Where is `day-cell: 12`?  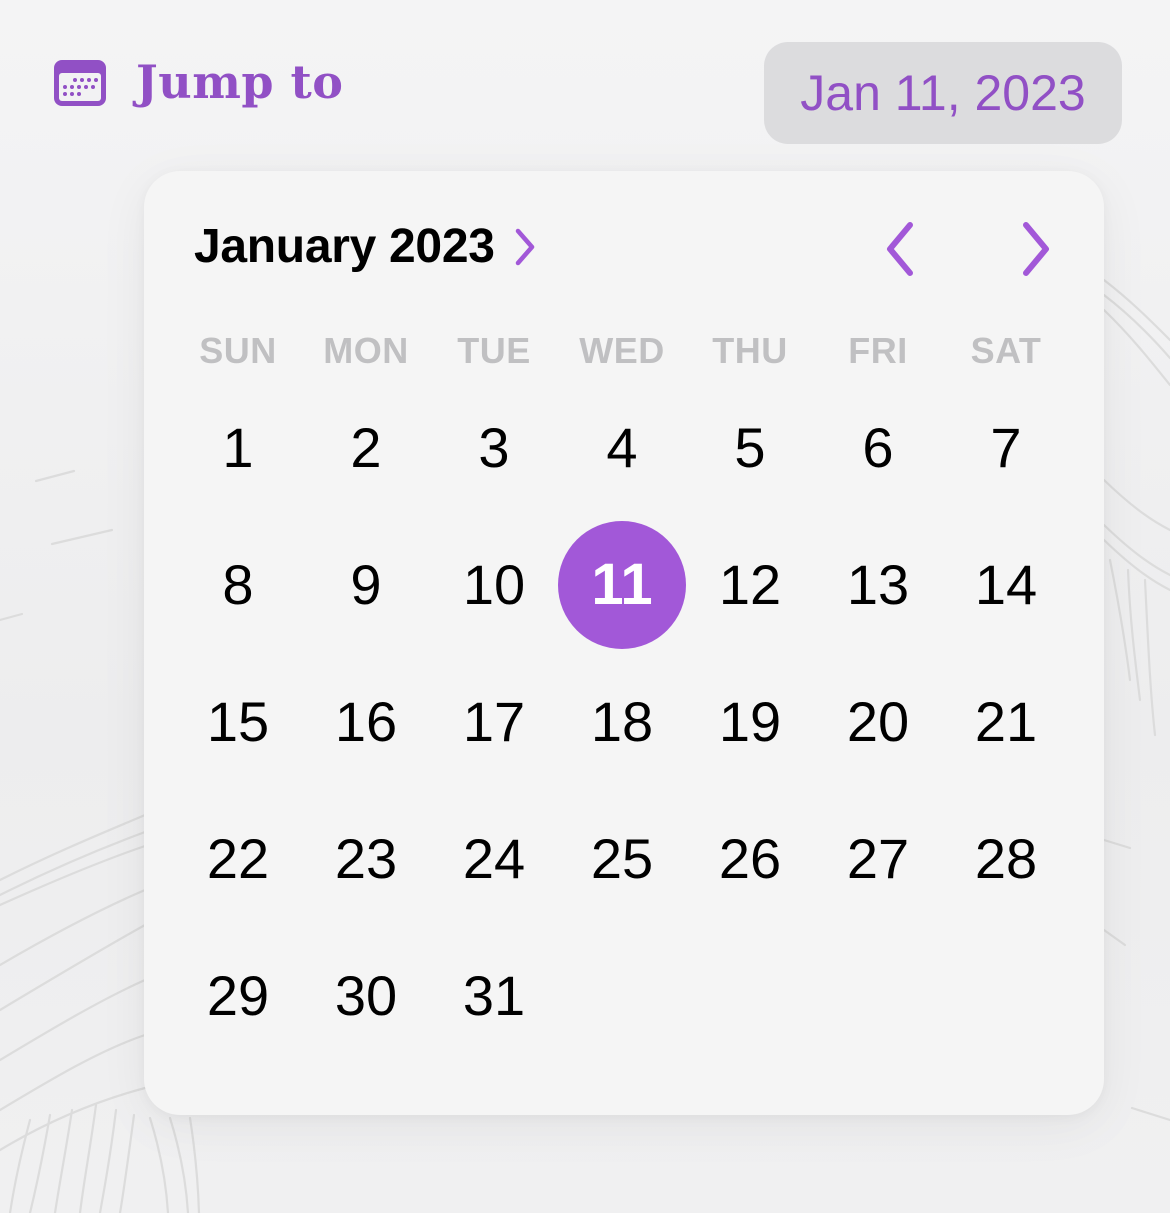 day-cell: 12 is located at coordinates (750, 584).